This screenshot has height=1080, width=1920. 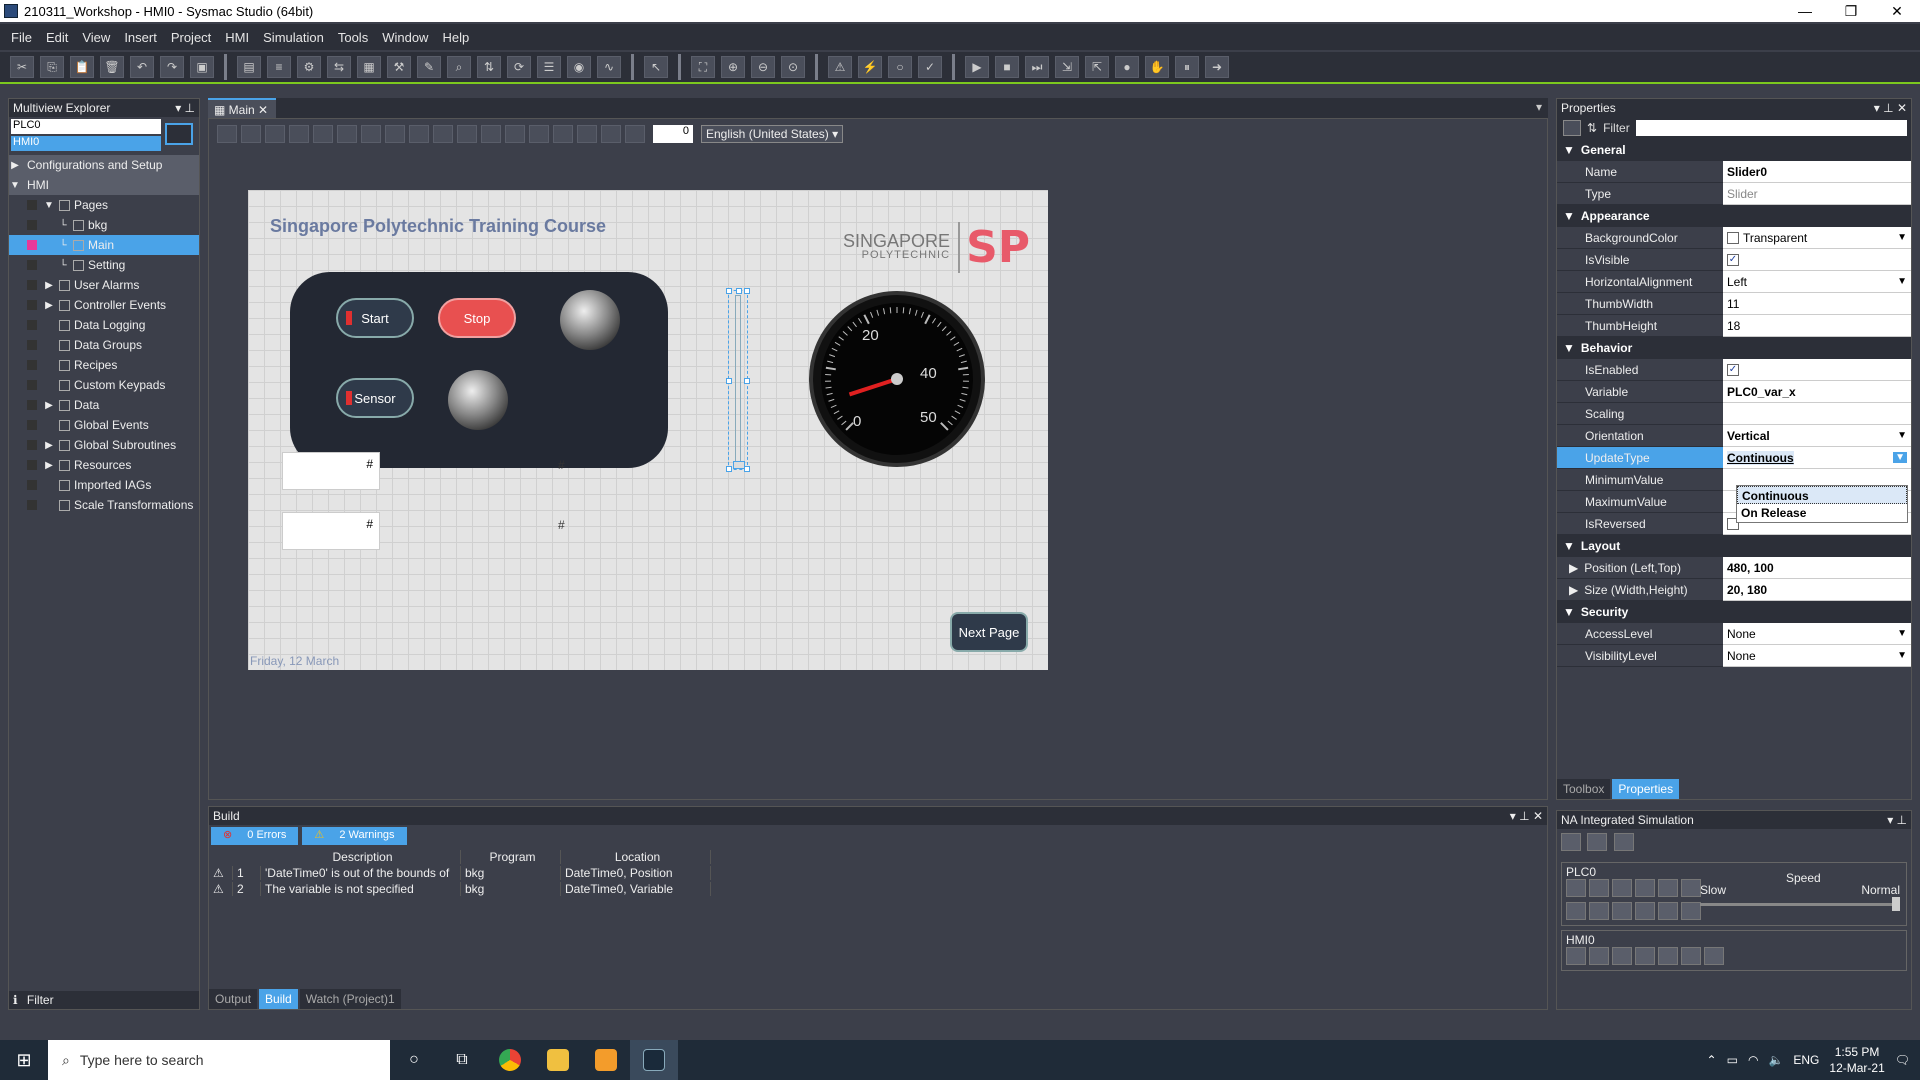 I want to click on zoom-reset-icon: ⊙, so click(x=793, y=67).